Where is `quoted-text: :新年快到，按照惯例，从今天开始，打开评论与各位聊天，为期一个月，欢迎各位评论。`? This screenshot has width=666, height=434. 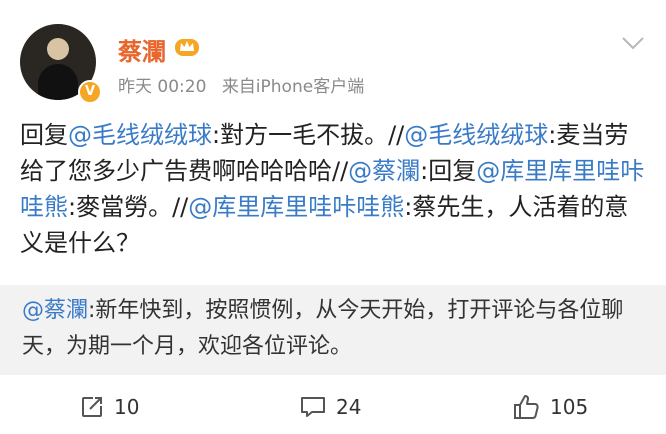 quoted-text: :新年快到，按照惯例，从今天开始，打开评论与各位聊天，为期一个月，欢迎各位评论。 is located at coordinates (323, 328).